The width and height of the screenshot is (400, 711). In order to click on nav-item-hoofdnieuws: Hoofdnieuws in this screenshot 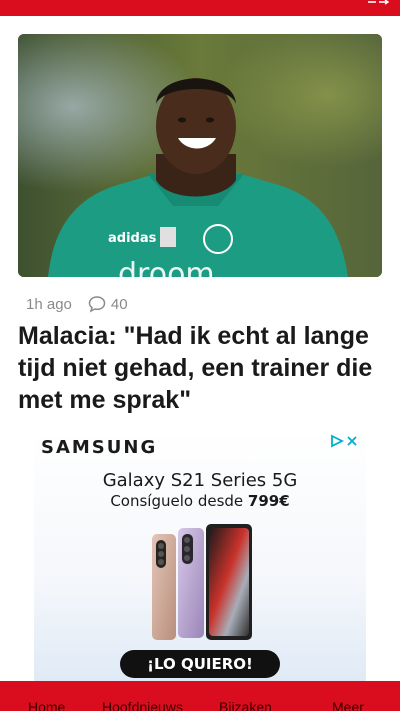, I will do `click(142, 705)`.